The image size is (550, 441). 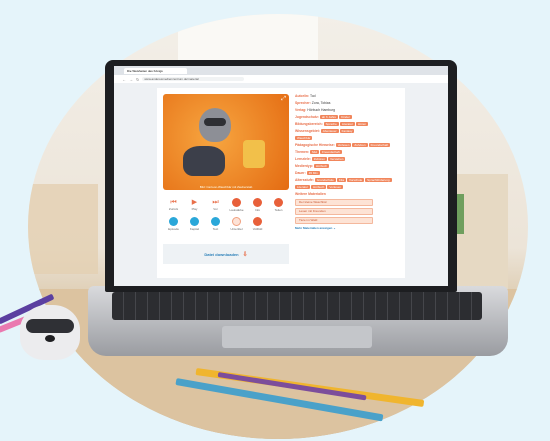 What do you see at coordinates (348, 138) in the screenshot?
I see `meta-row7: Waschbär` at bounding box center [348, 138].